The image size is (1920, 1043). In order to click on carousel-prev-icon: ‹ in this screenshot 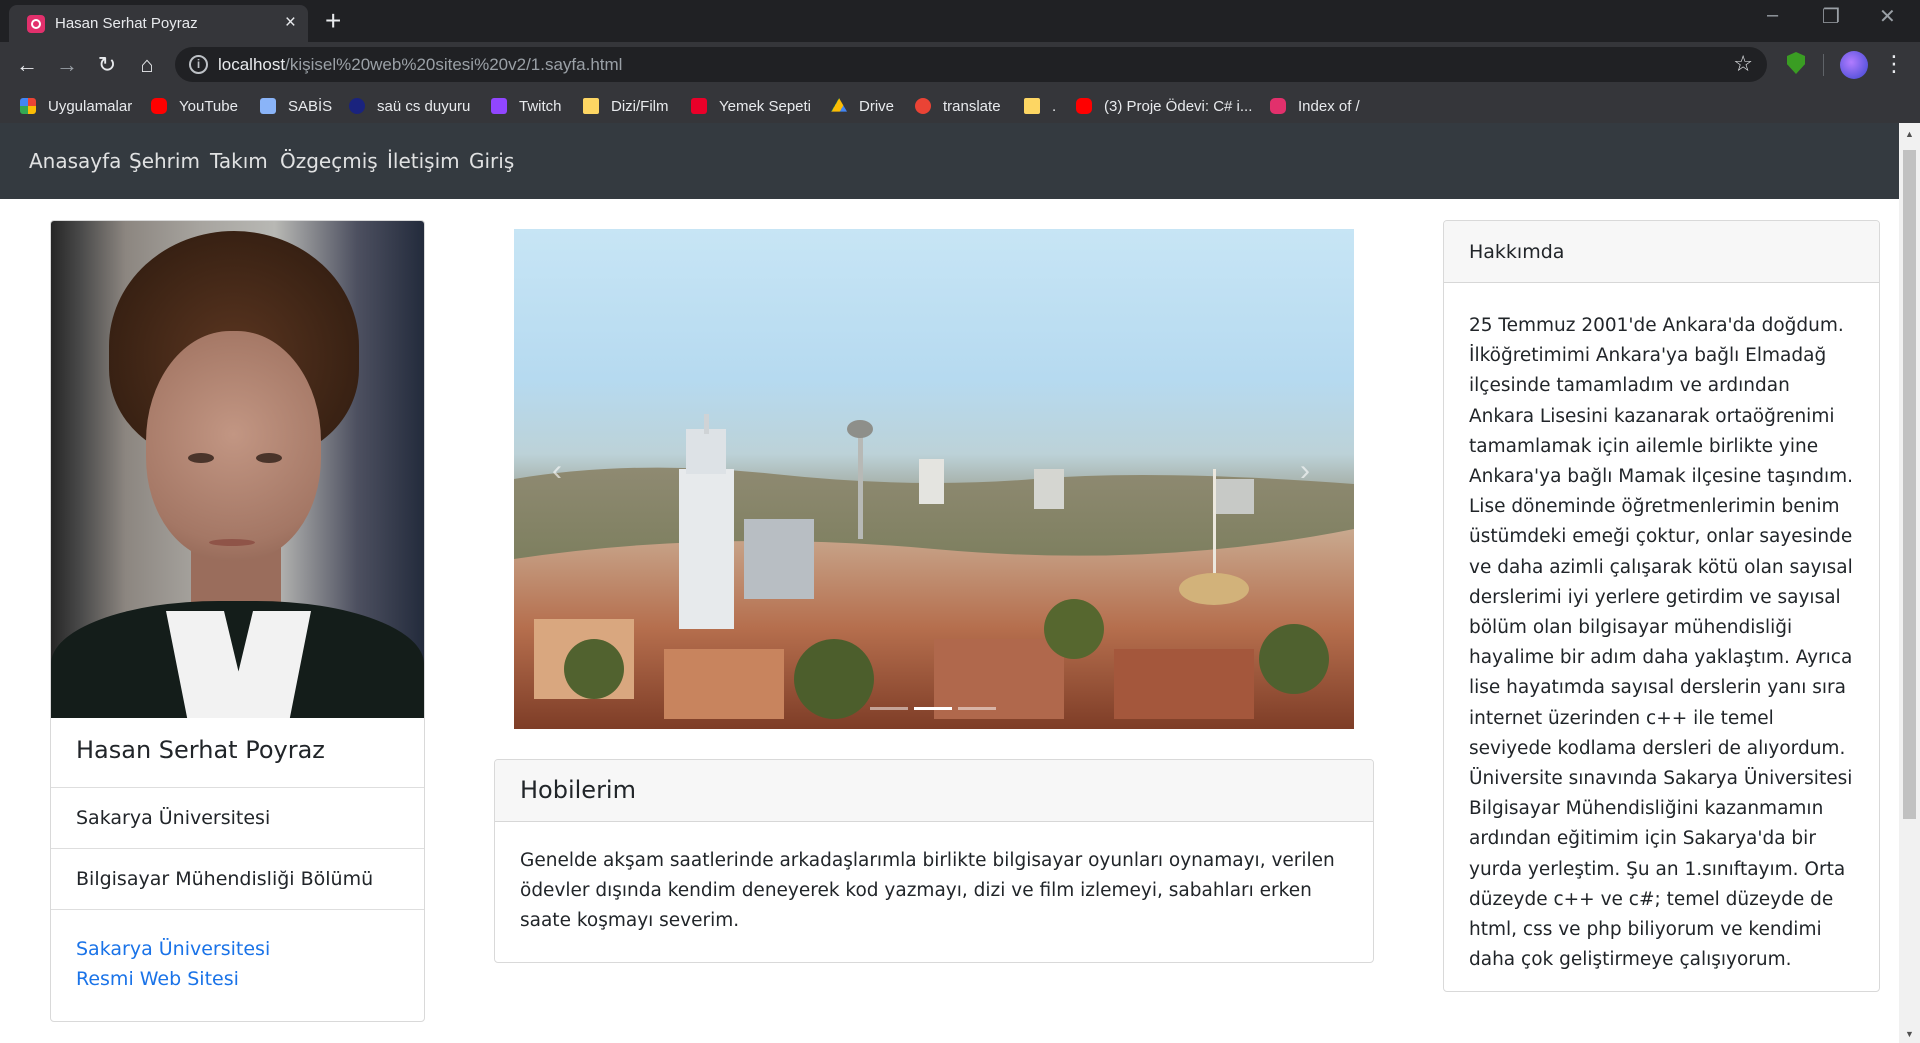, I will do `click(557, 471)`.